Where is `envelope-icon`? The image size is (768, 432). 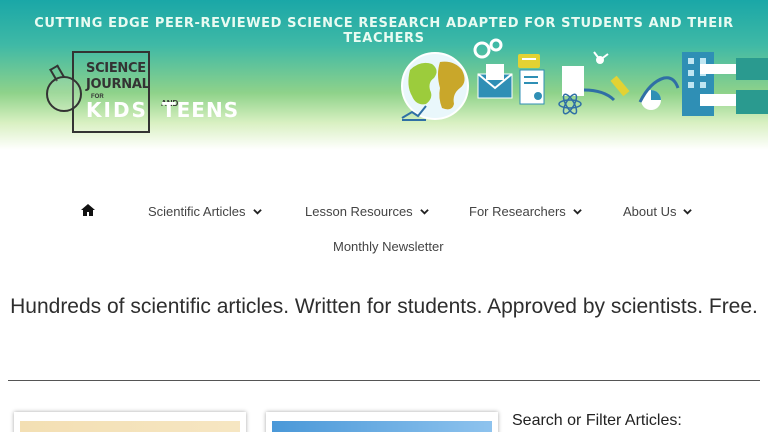
envelope-icon is located at coordinates (495, 81).